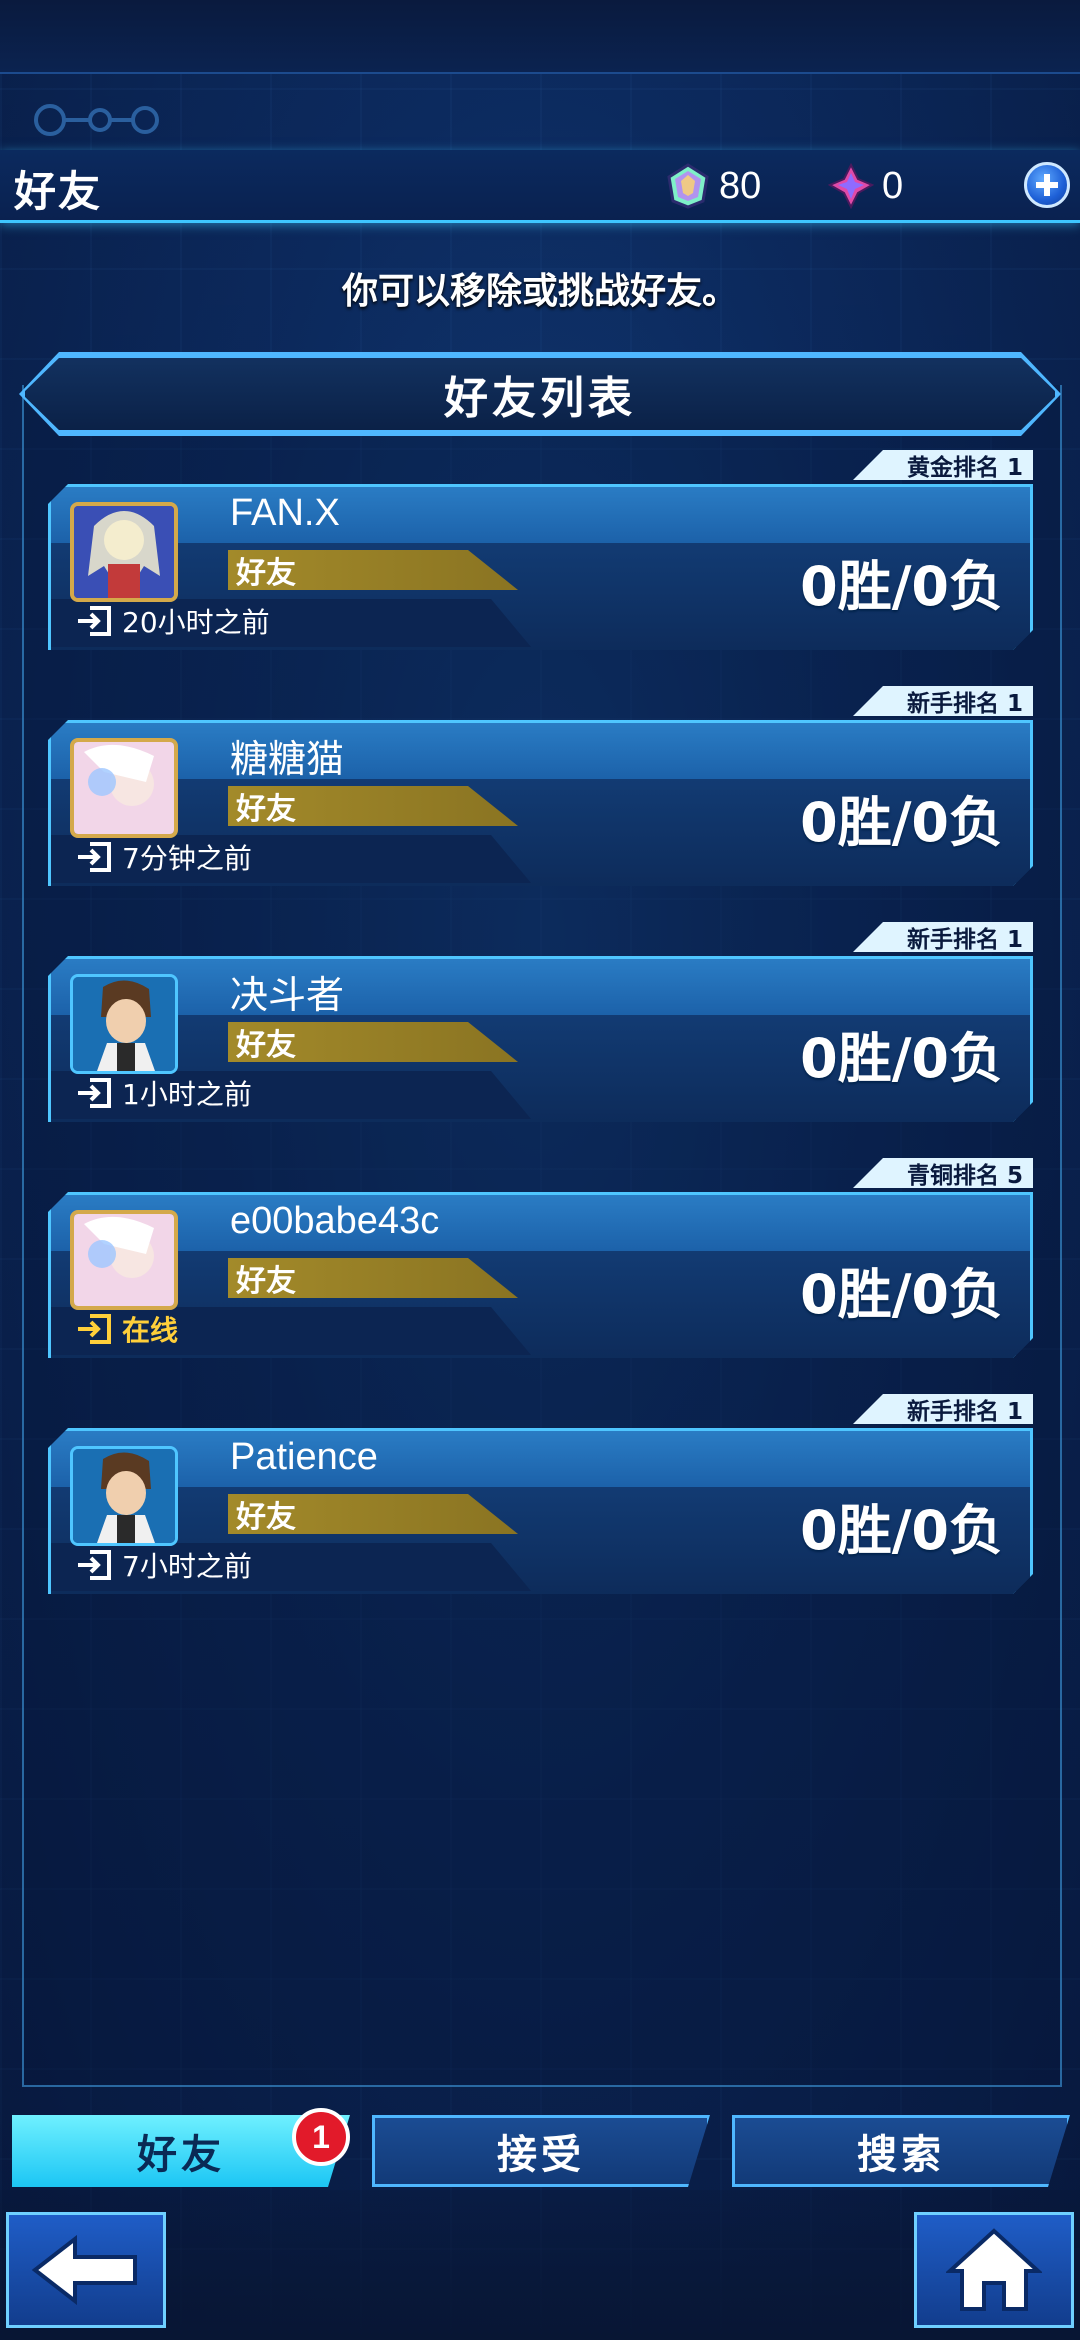 The width and height of the screenshot is (1080, 2340). I want to click on last-login: 在线, so click(127, 1329).